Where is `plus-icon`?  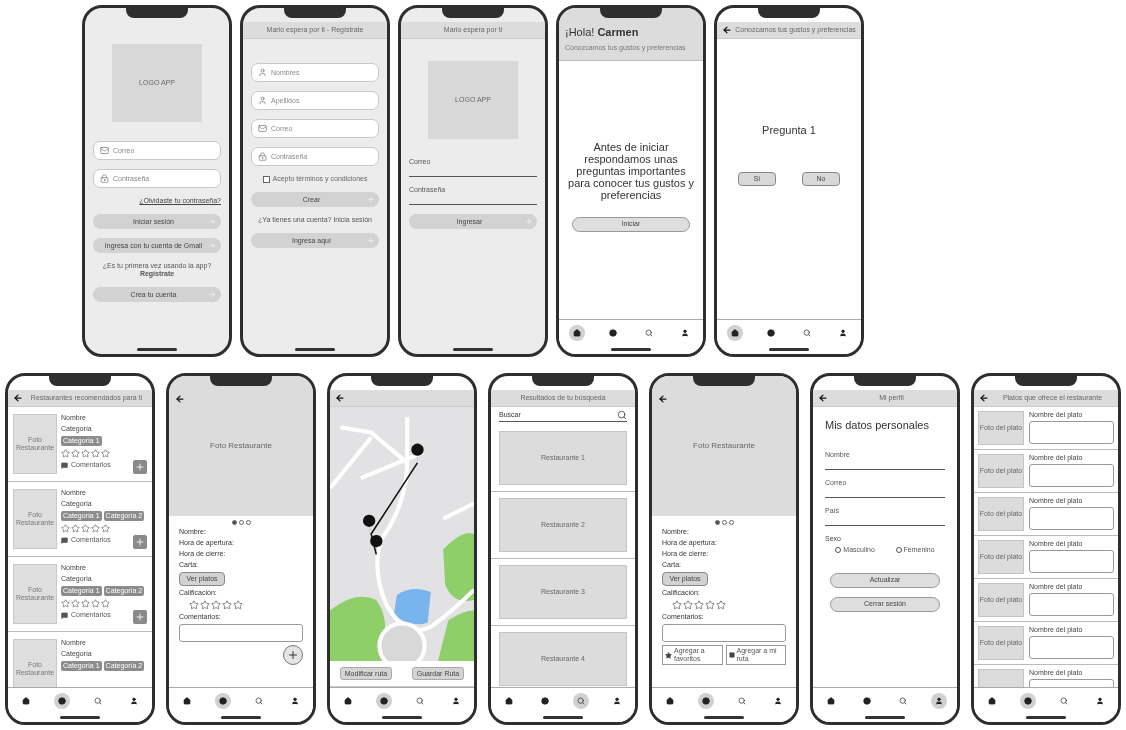
plus-icon is located at coordinates (140, 542).